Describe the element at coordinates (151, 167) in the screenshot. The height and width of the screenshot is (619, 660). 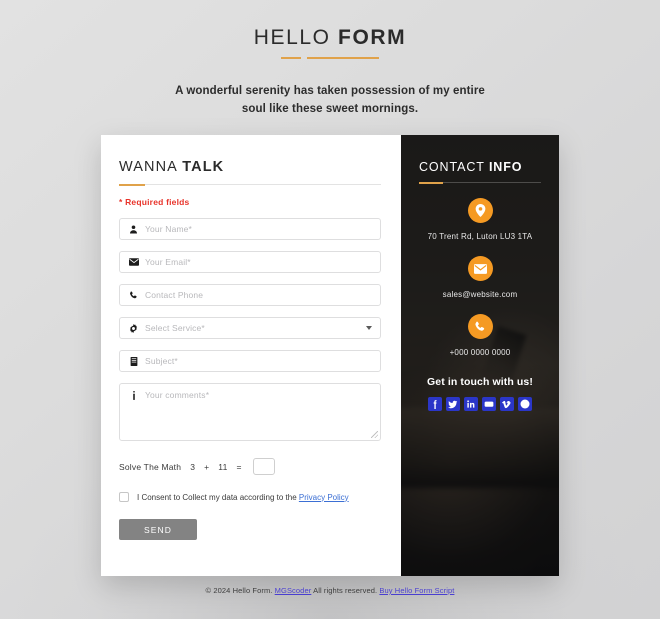
I see `form-title-light: WANNA` at that location.